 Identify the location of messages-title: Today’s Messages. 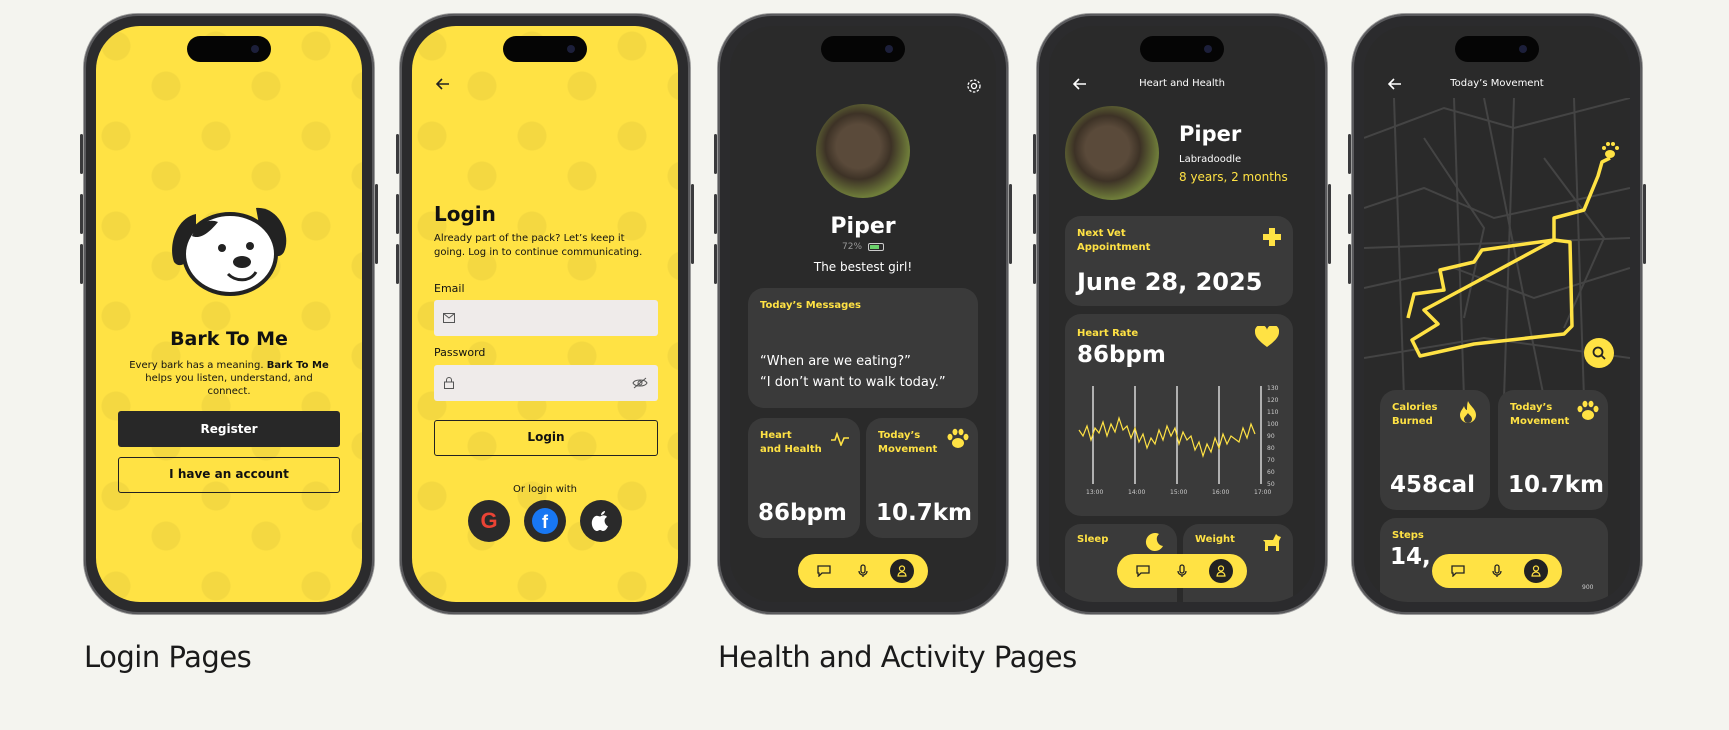
(810, 305).